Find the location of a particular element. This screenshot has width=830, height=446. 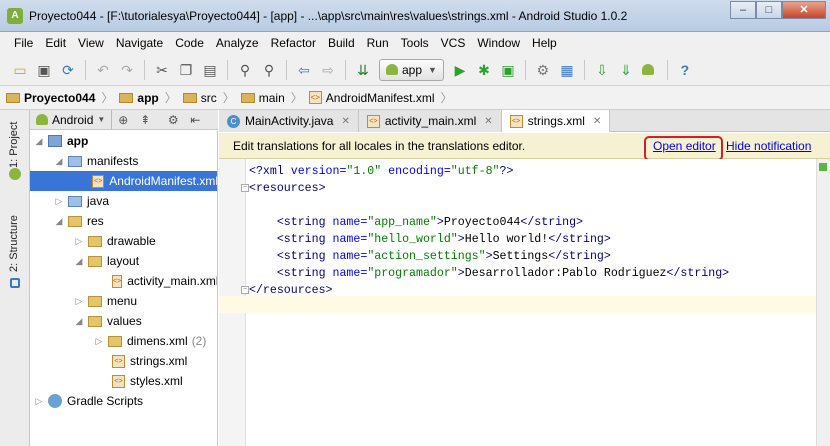

tab-project: 1: Project is located at coordinates (14, 145).